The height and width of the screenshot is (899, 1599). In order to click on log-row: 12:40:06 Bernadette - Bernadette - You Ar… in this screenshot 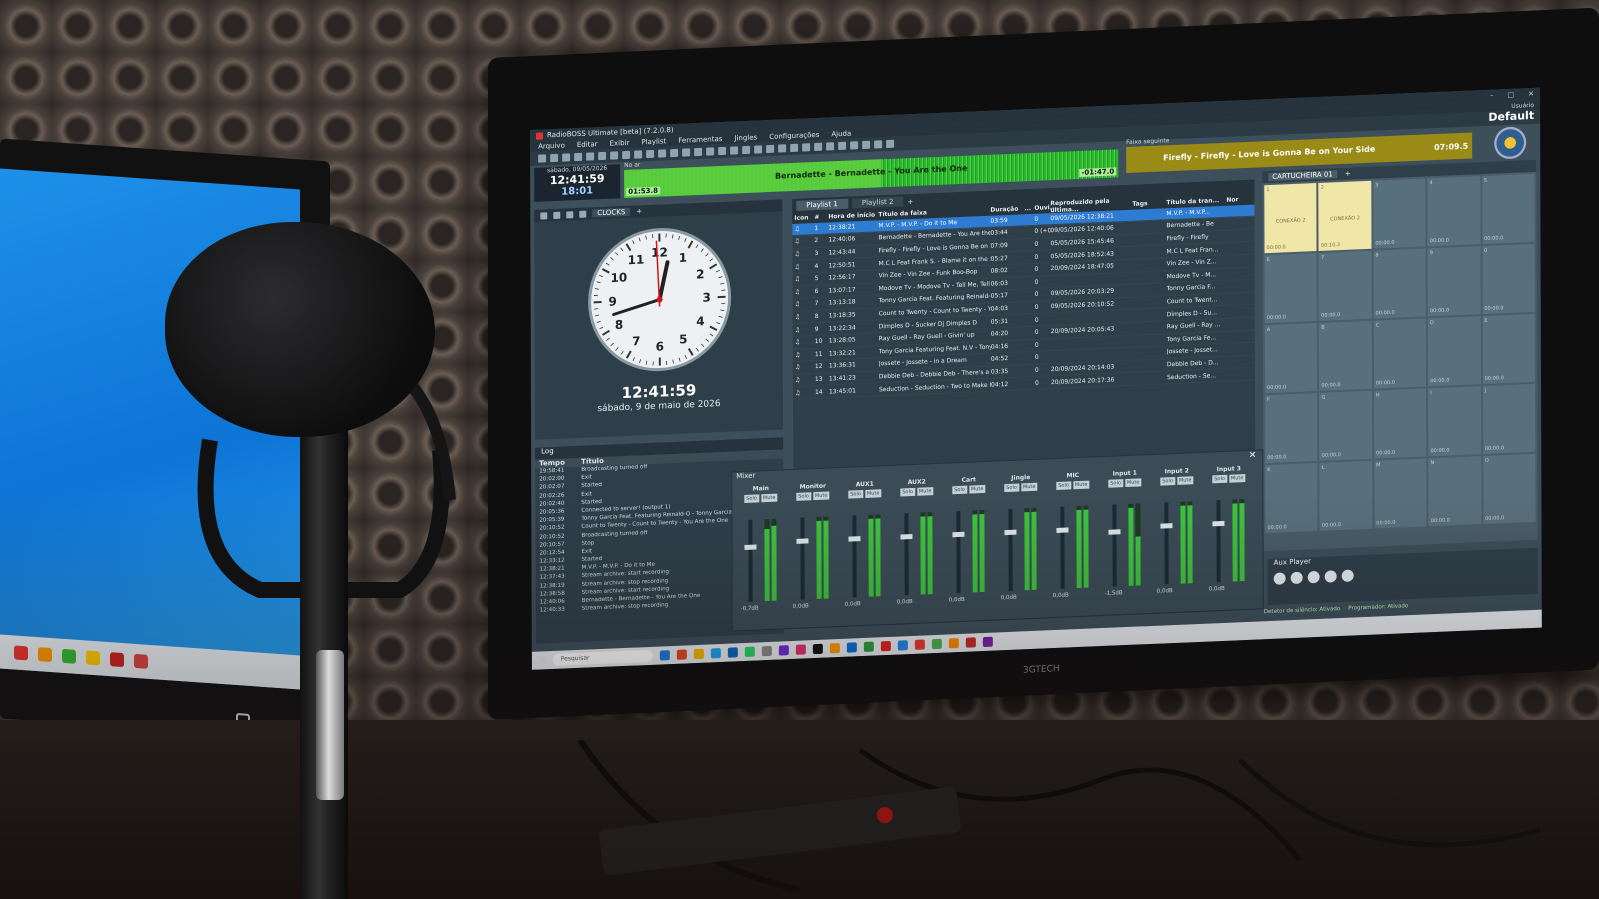, I will do `click(660, 598)`.